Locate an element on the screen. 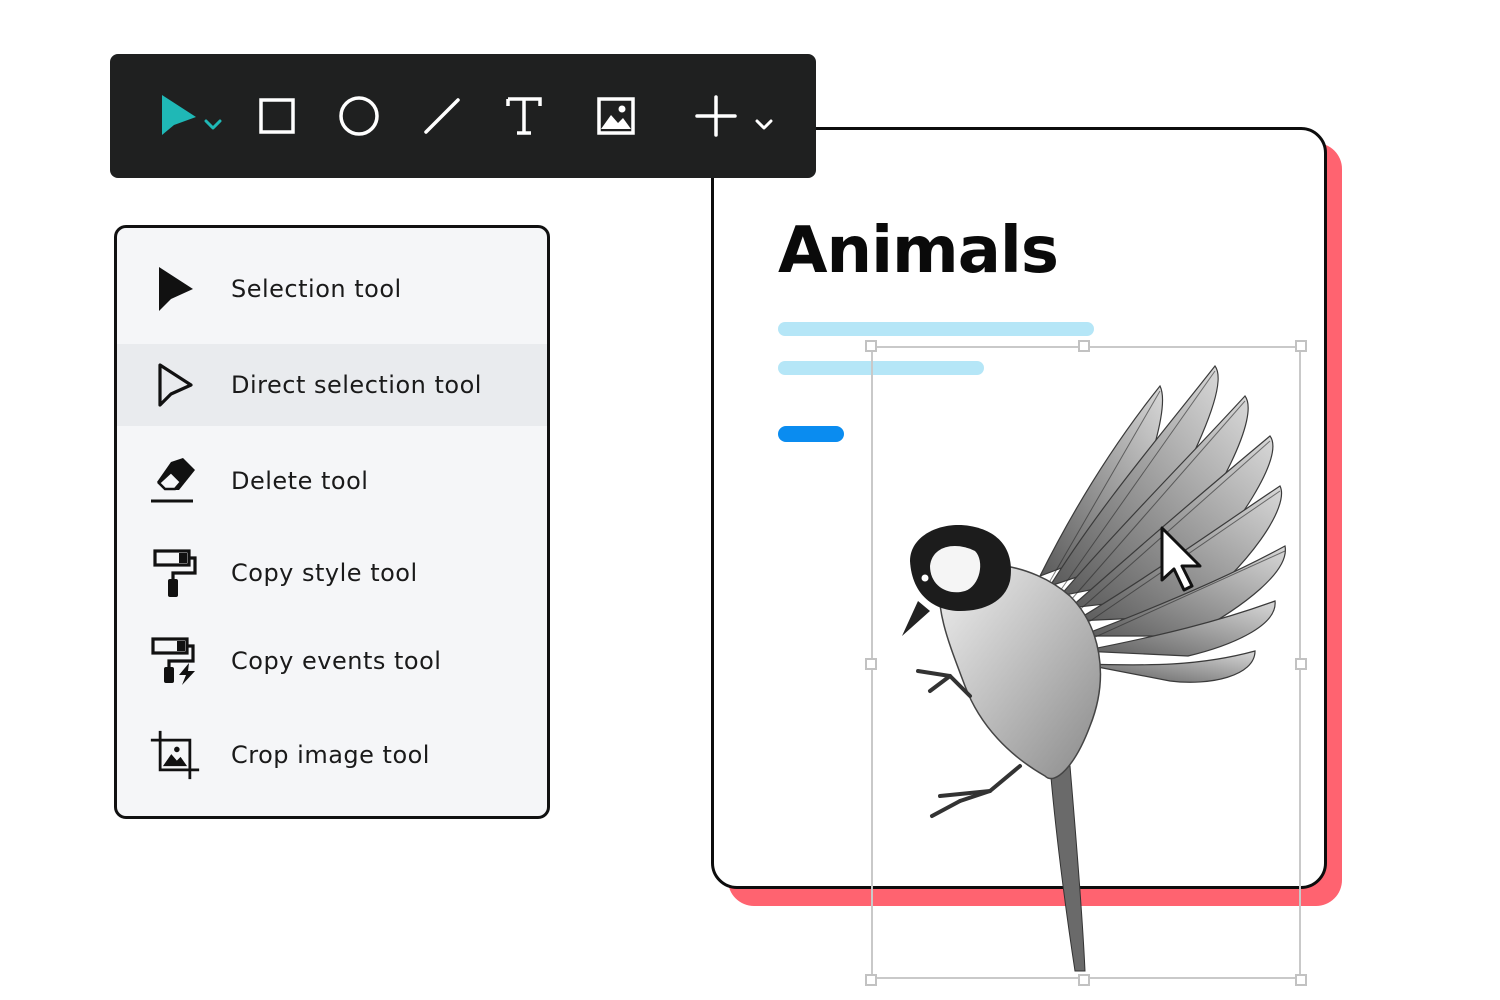 This screenshot has height=1000, width=1500. resize-handle-top-right is located at coordinates (1301, 346).